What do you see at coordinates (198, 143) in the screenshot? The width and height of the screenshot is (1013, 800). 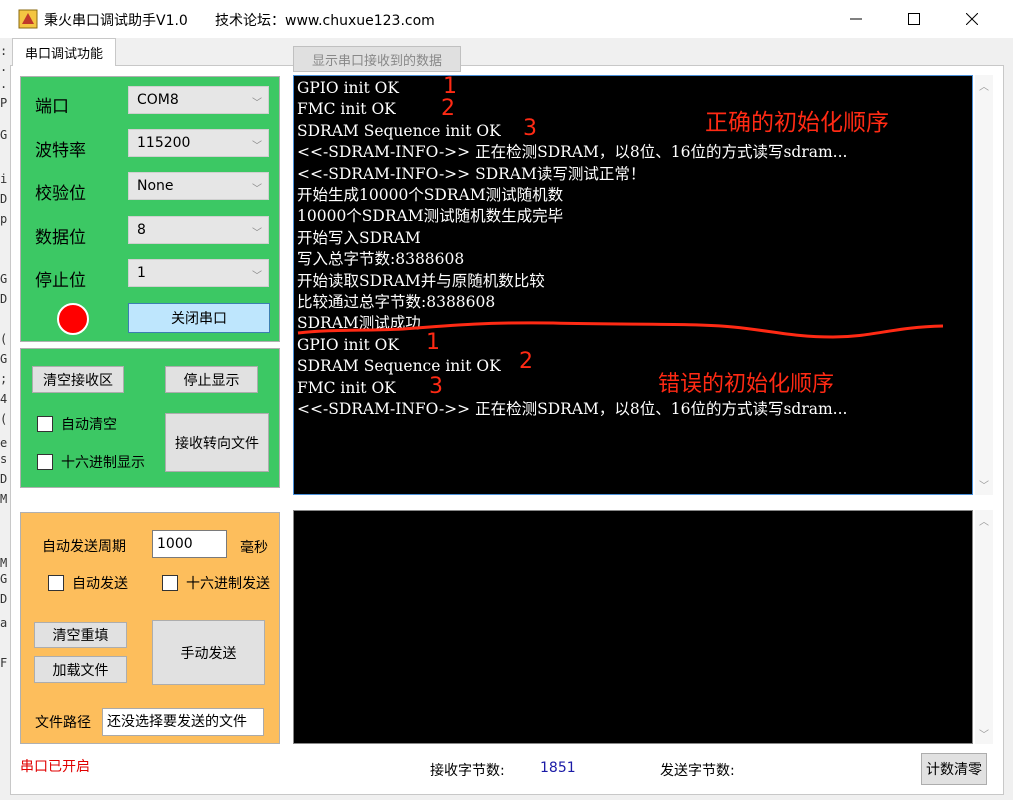 I see `baud-select: 115200 ﹀` at bounding box center [198, 143].